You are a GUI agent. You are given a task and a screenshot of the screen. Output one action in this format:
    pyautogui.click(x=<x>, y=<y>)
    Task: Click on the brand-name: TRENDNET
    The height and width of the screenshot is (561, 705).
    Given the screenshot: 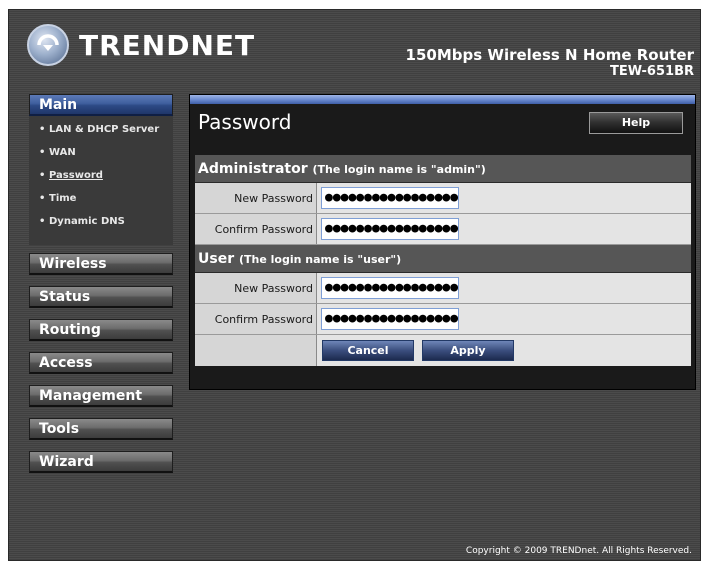 What is the action you would take?
    pyautogui.click(x=167, y=45)
    